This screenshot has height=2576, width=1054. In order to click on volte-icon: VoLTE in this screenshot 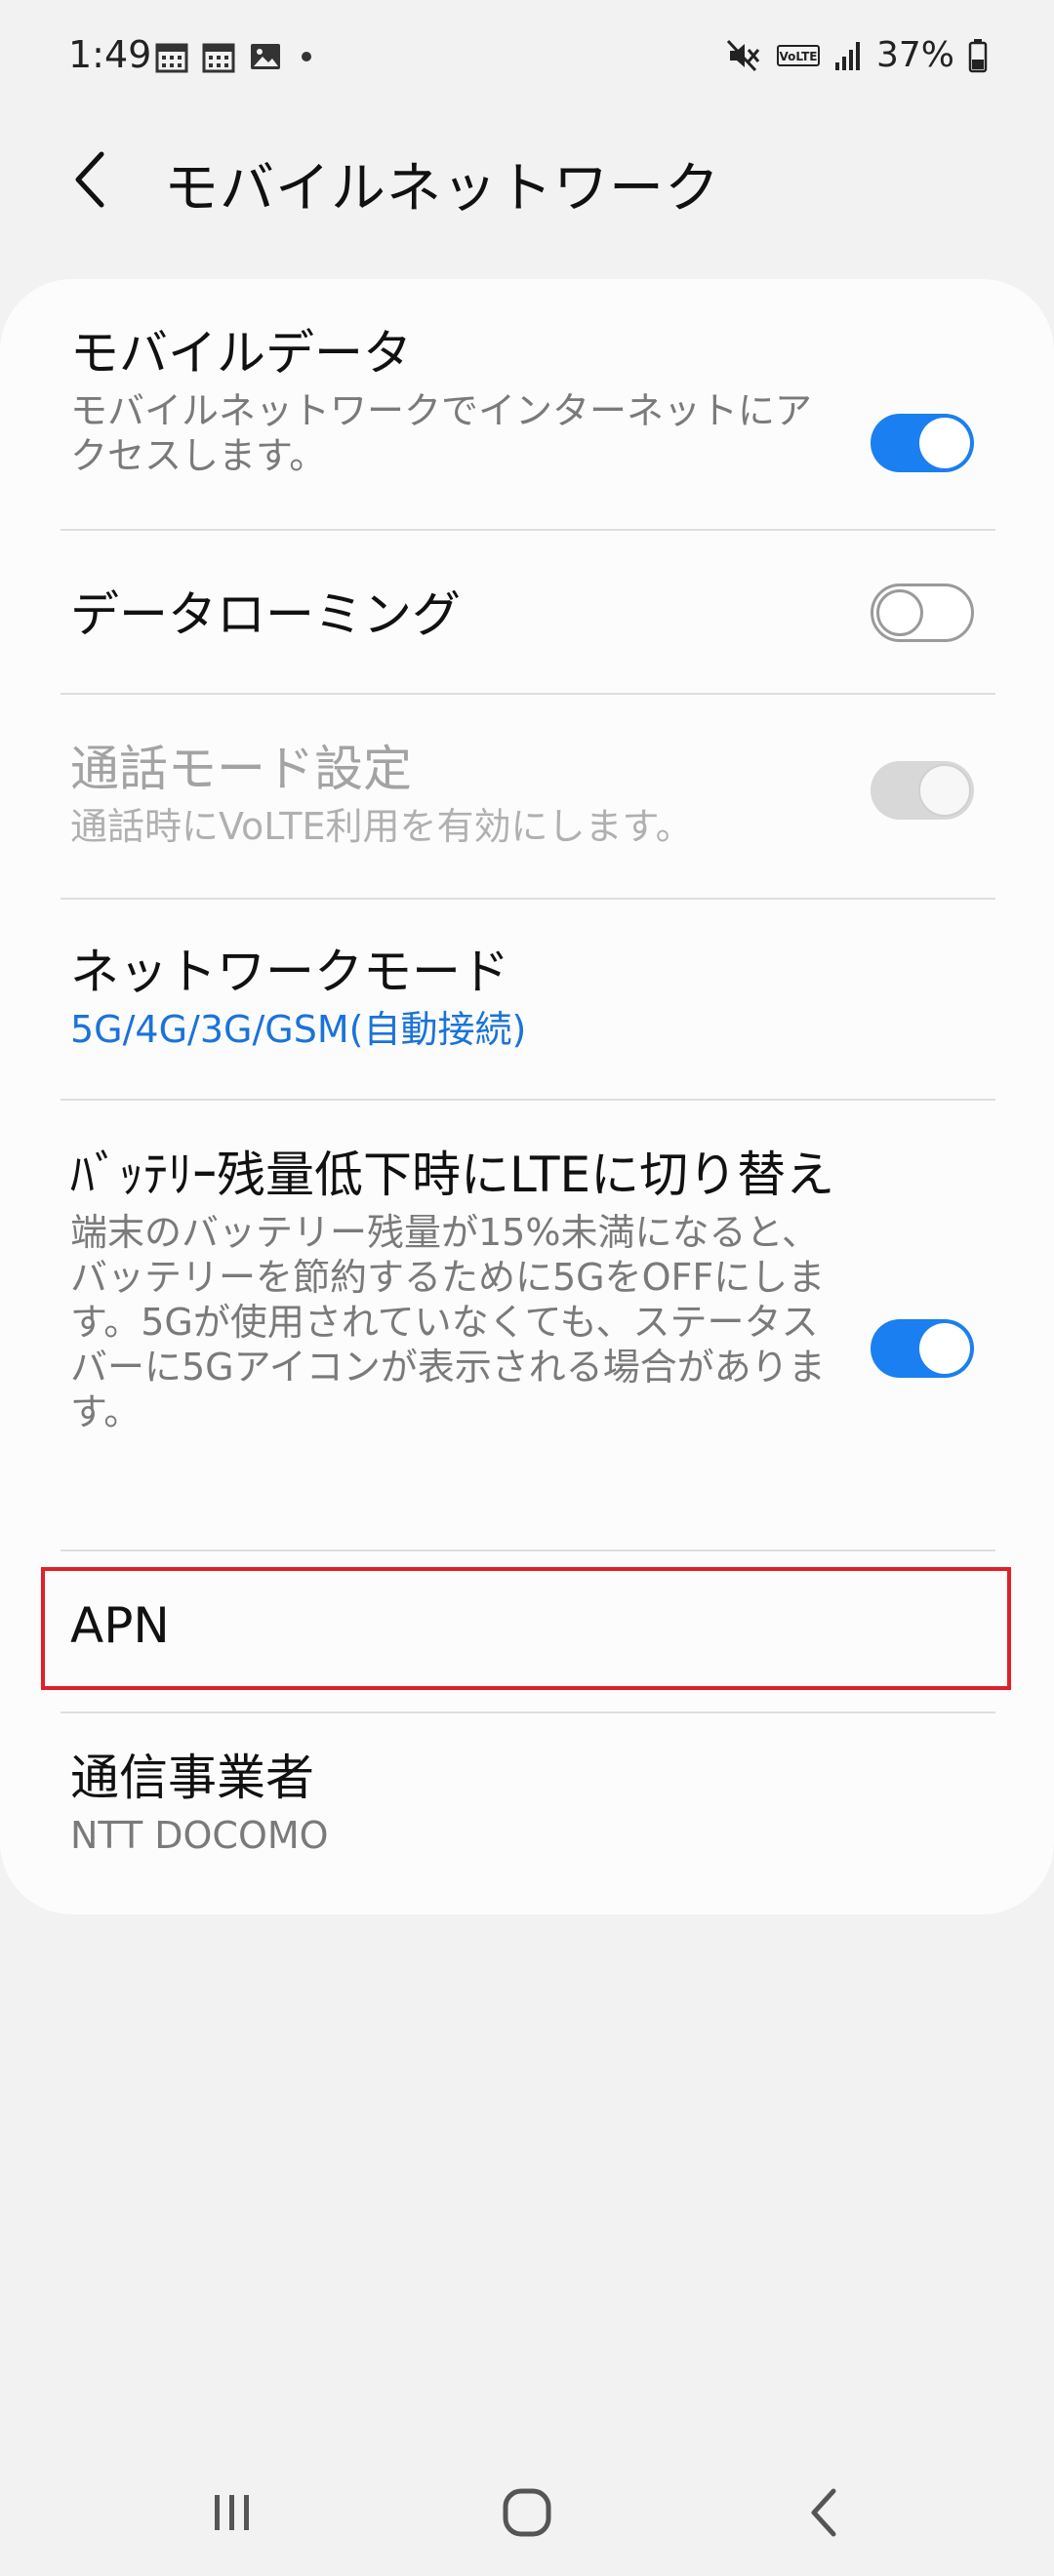, I will do `click(798, 55)`.